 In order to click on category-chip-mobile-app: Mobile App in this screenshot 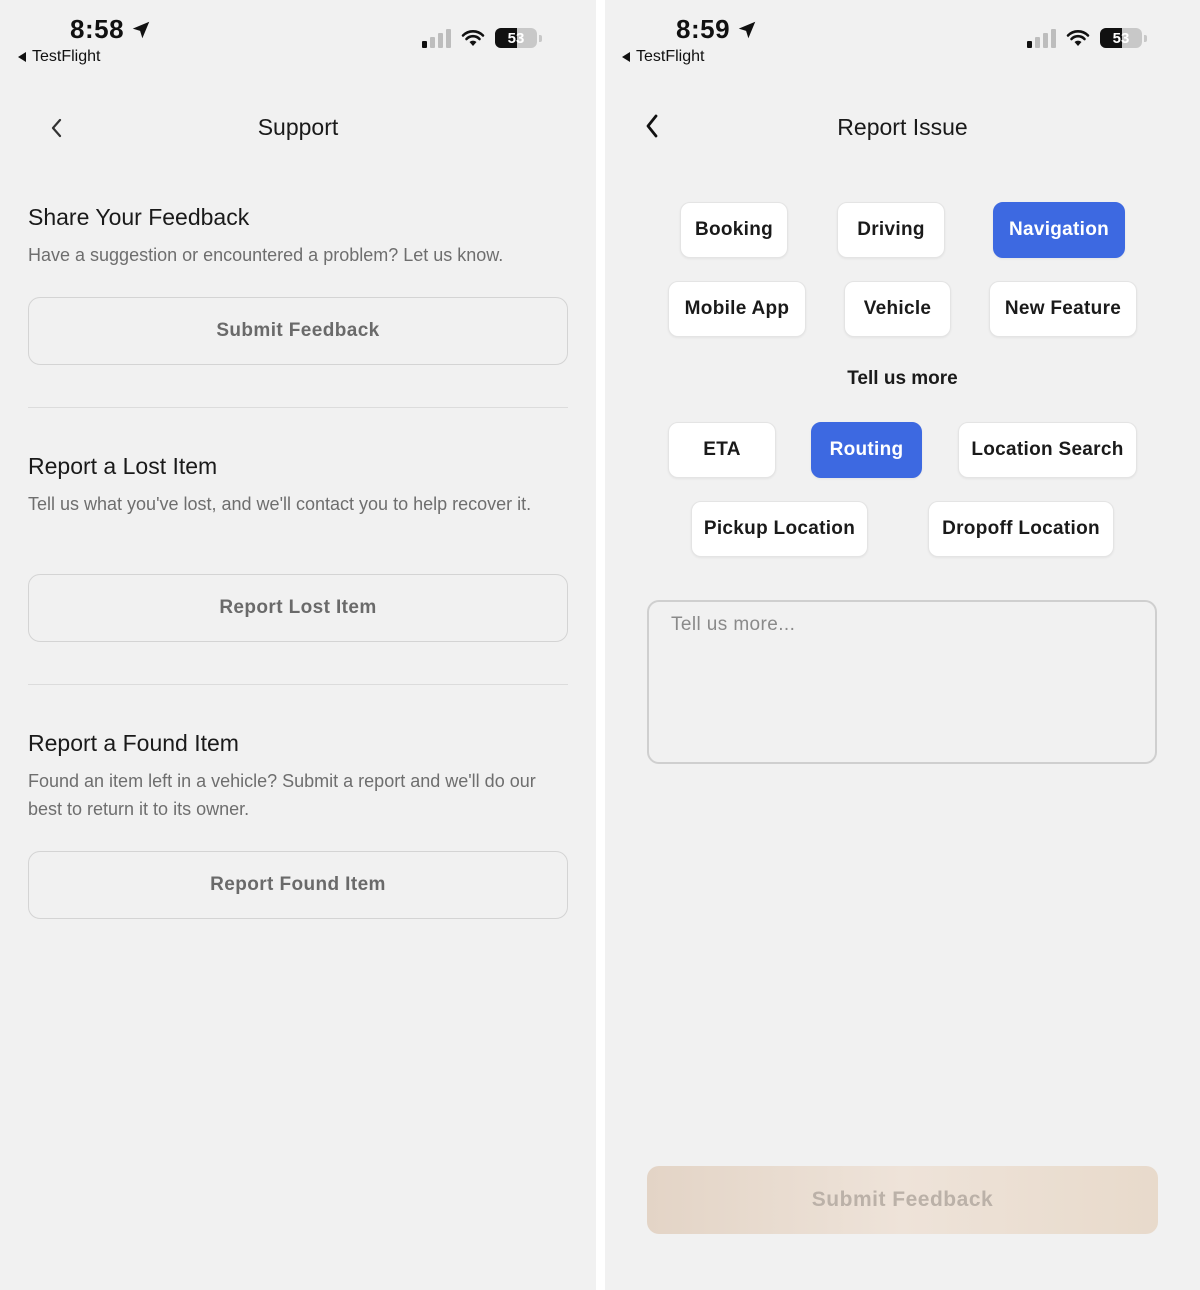, I will do `click(737, 309)`.